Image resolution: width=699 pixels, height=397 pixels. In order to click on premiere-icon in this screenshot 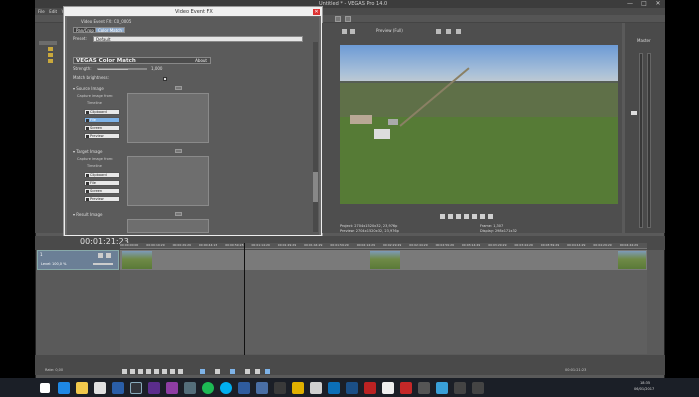, I will do `click(154, 388)`.